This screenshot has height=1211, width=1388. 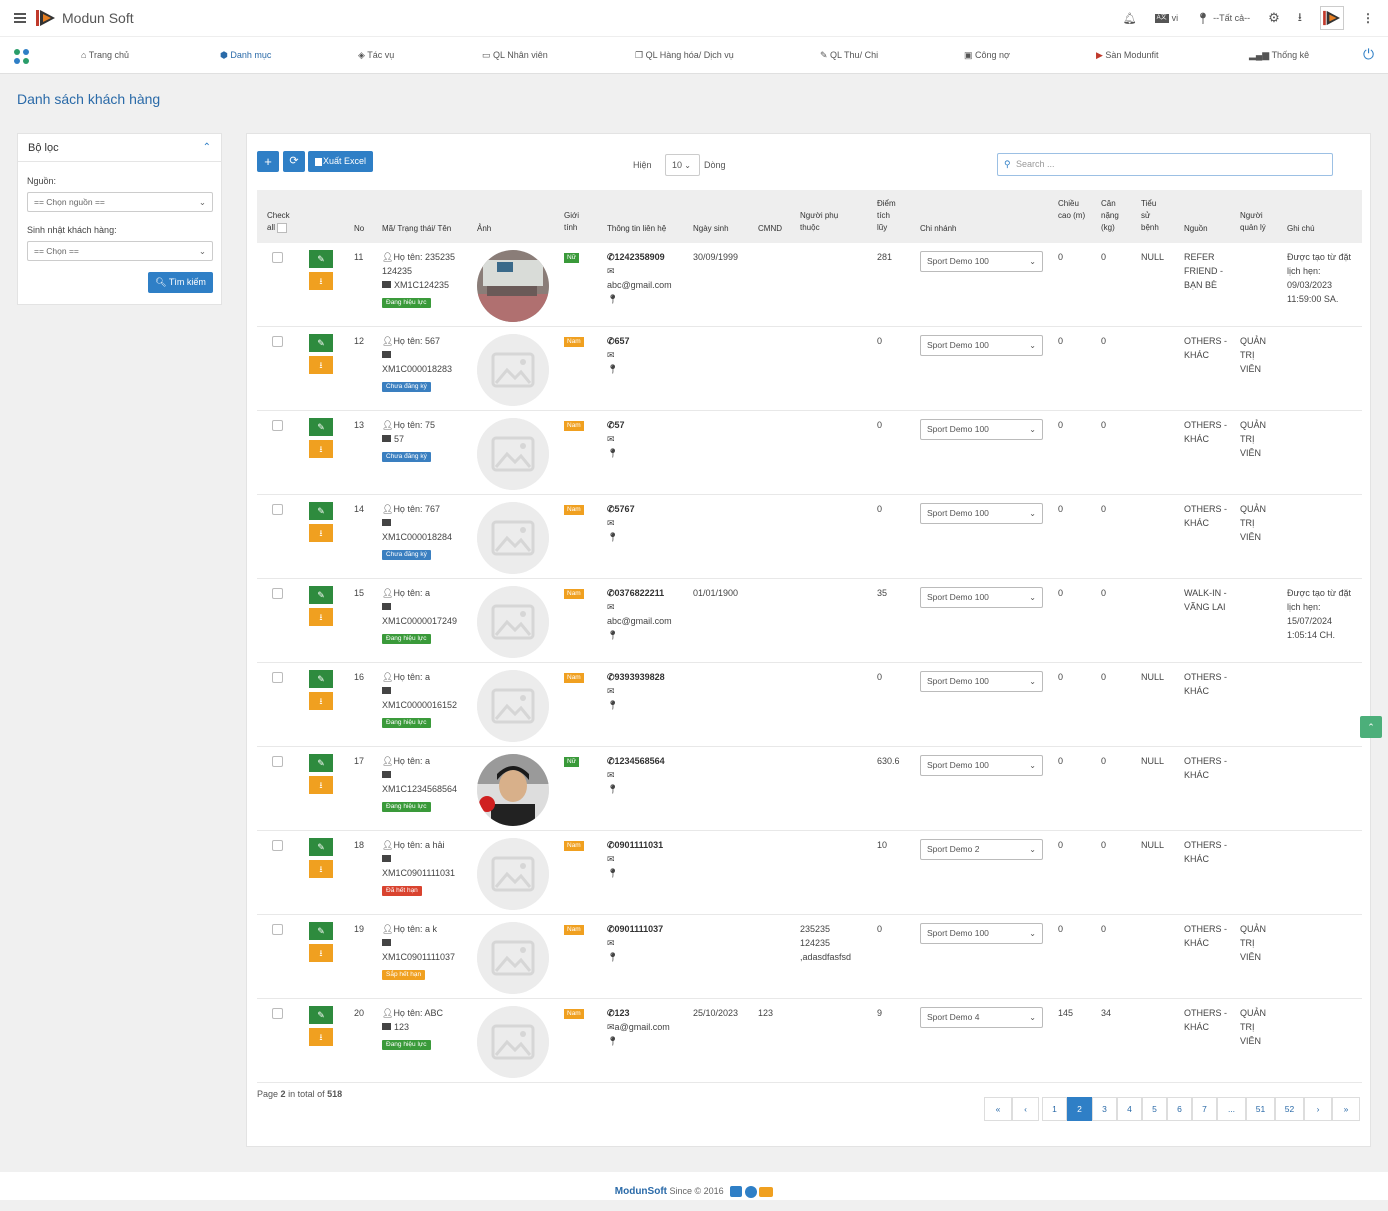 I want to click on power-icon: ⏻, so click(x=1368, y=54).